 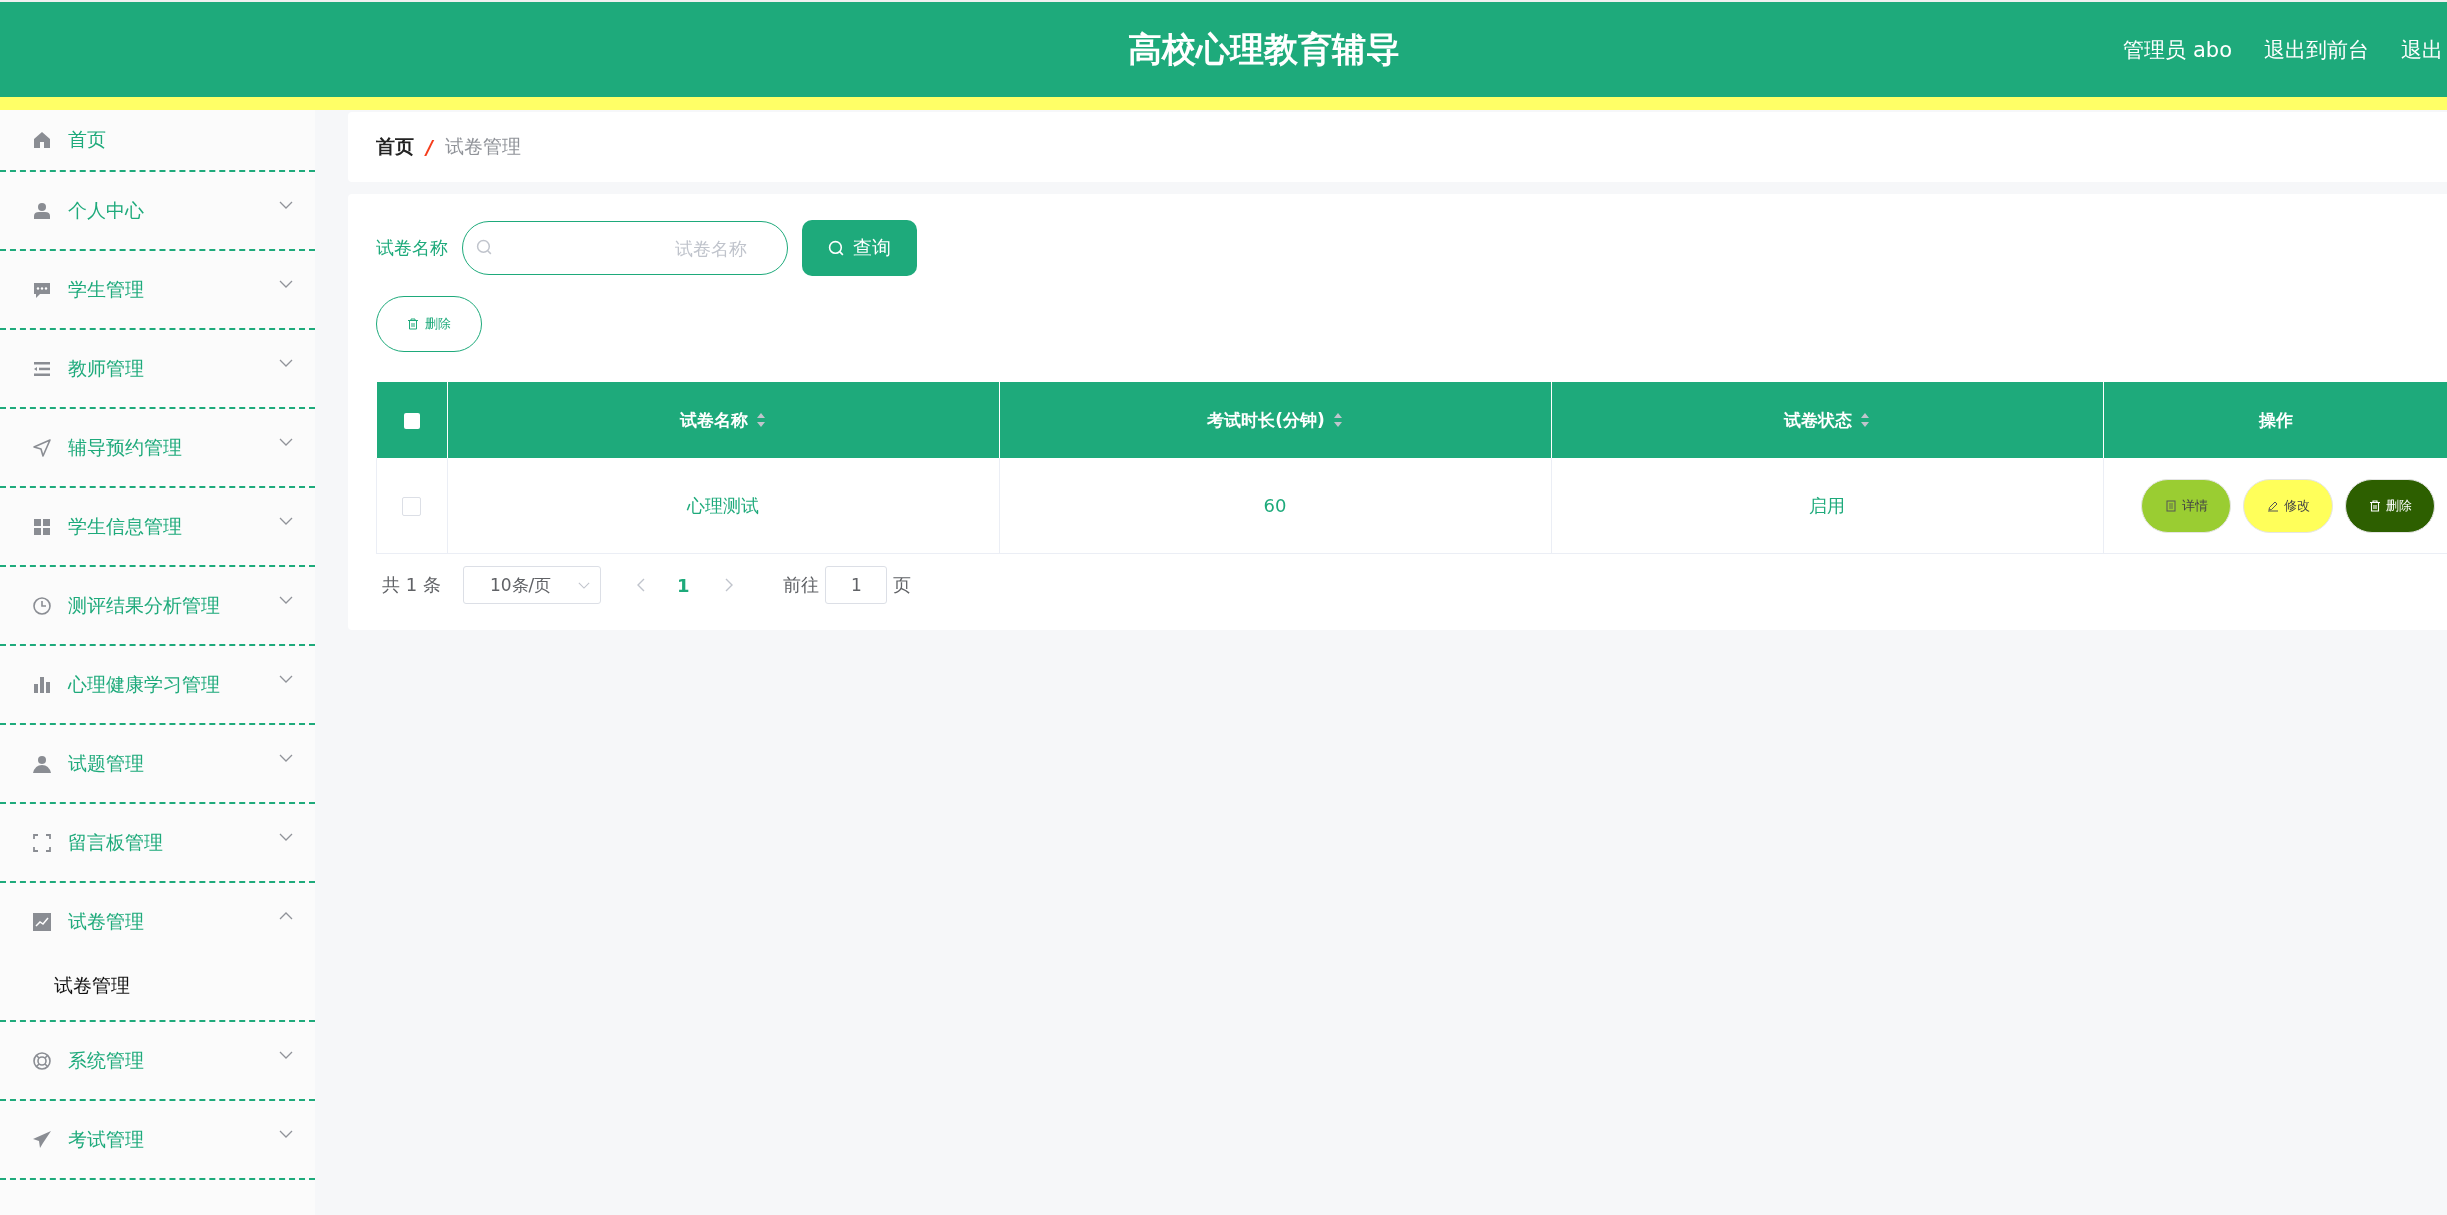 I want to click on details-button: 详情, so click(x=2186, y=505).